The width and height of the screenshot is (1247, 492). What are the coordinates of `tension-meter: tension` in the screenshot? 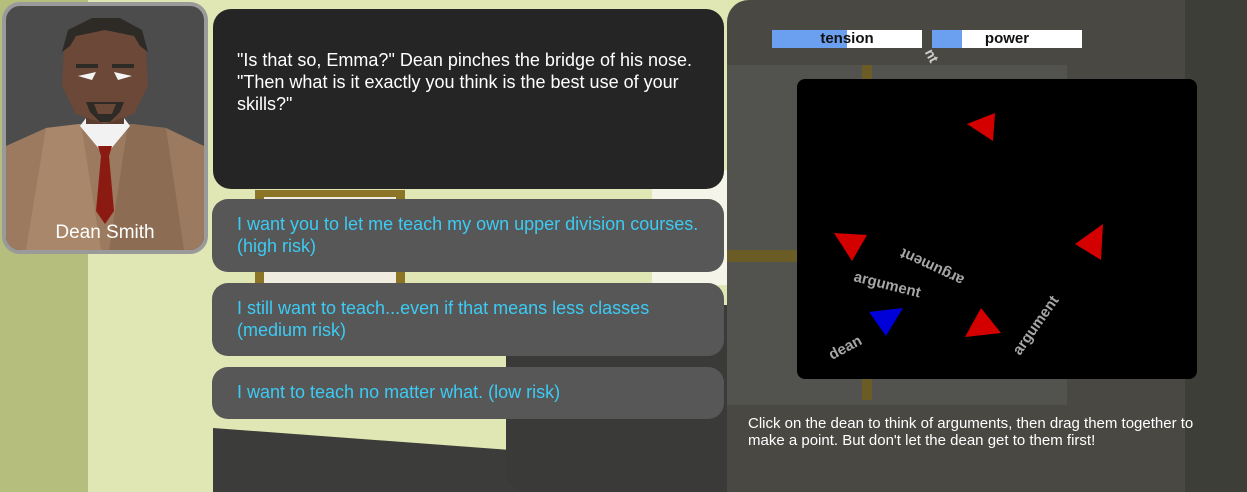 It's located at (847, 39).